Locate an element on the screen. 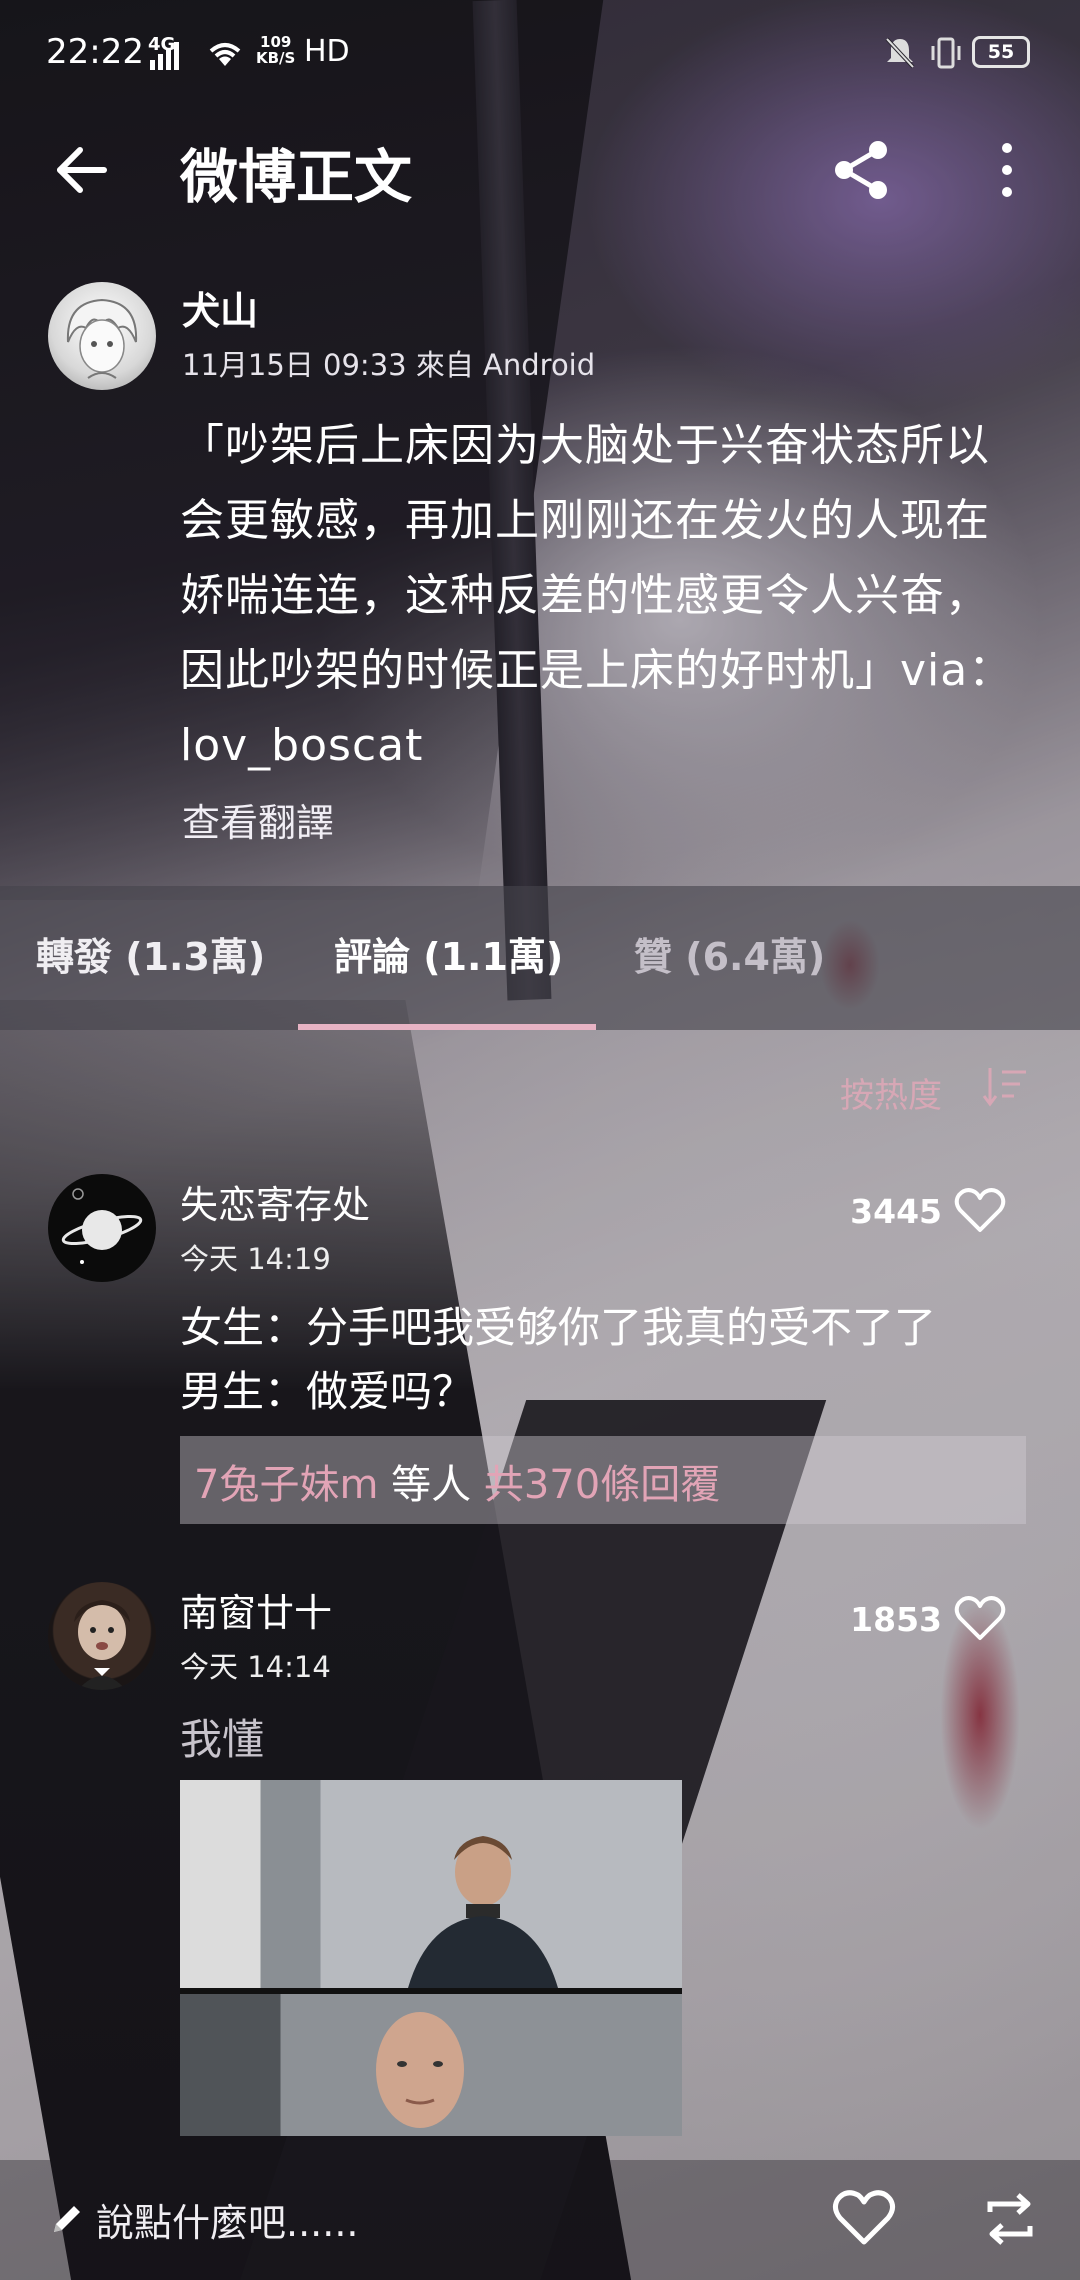 This screenshot has height=2280, width=1080. comment-author: 失恋寄存处 is located at coordinates (275, 1201).